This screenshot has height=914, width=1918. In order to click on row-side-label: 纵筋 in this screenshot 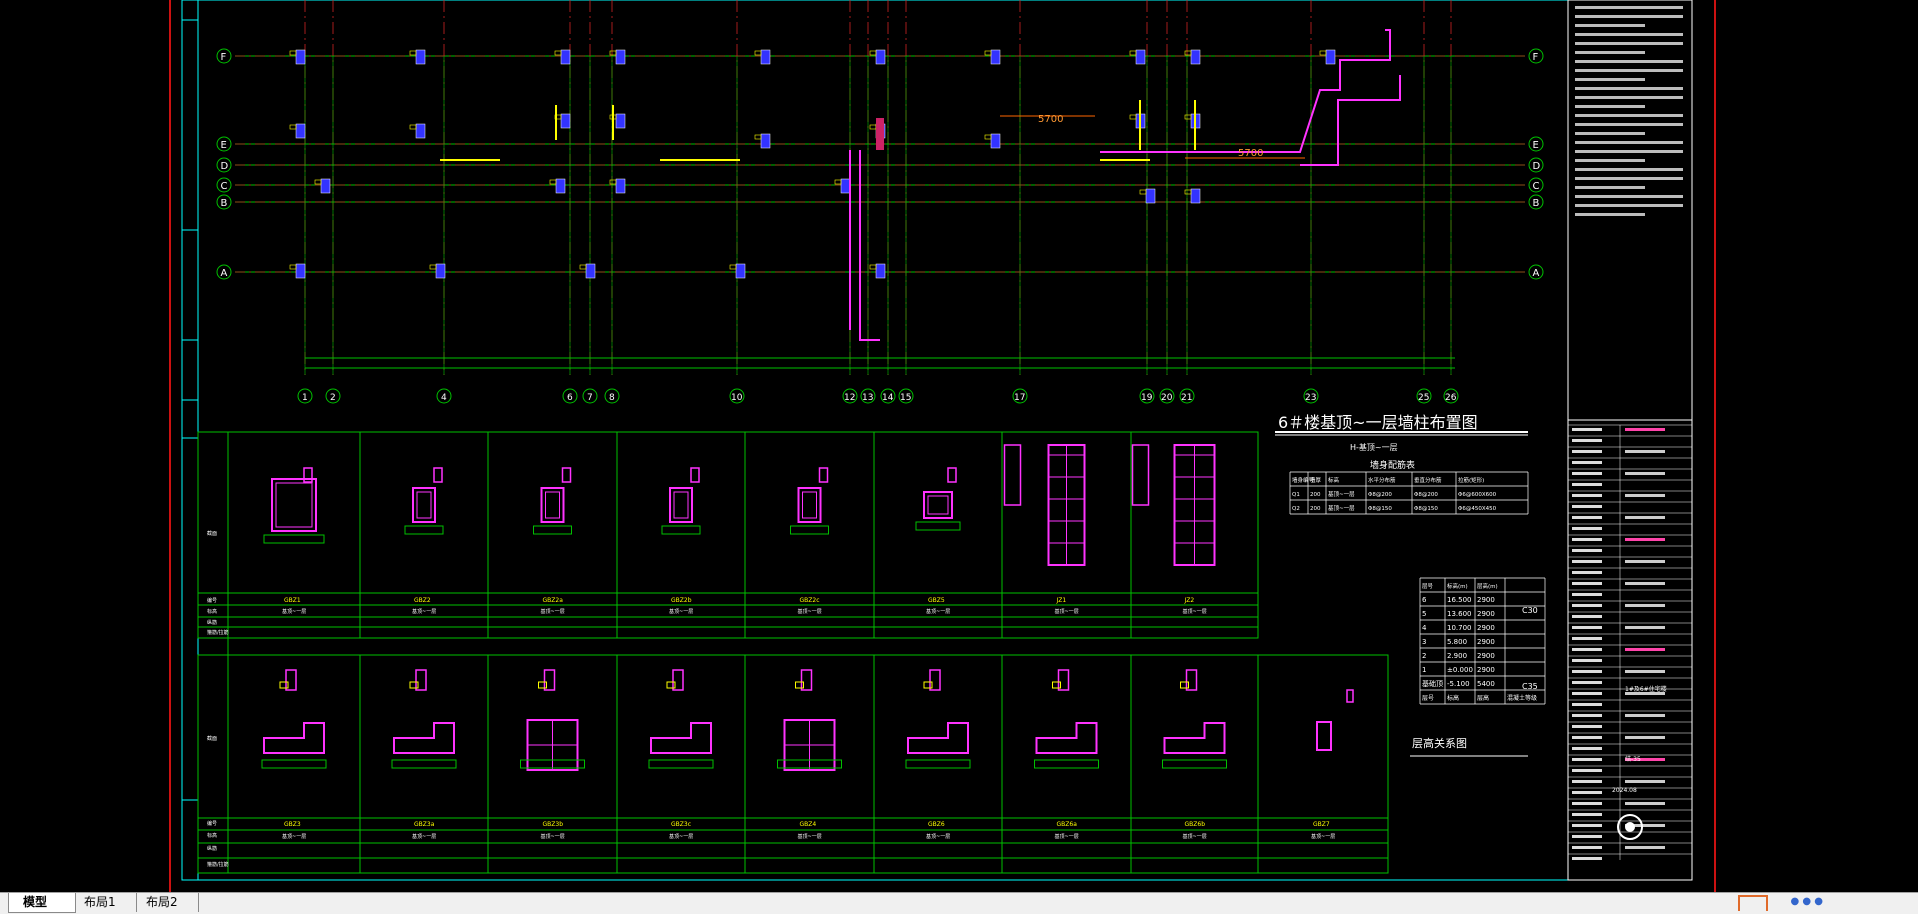, I will do `click(212, 622)`.